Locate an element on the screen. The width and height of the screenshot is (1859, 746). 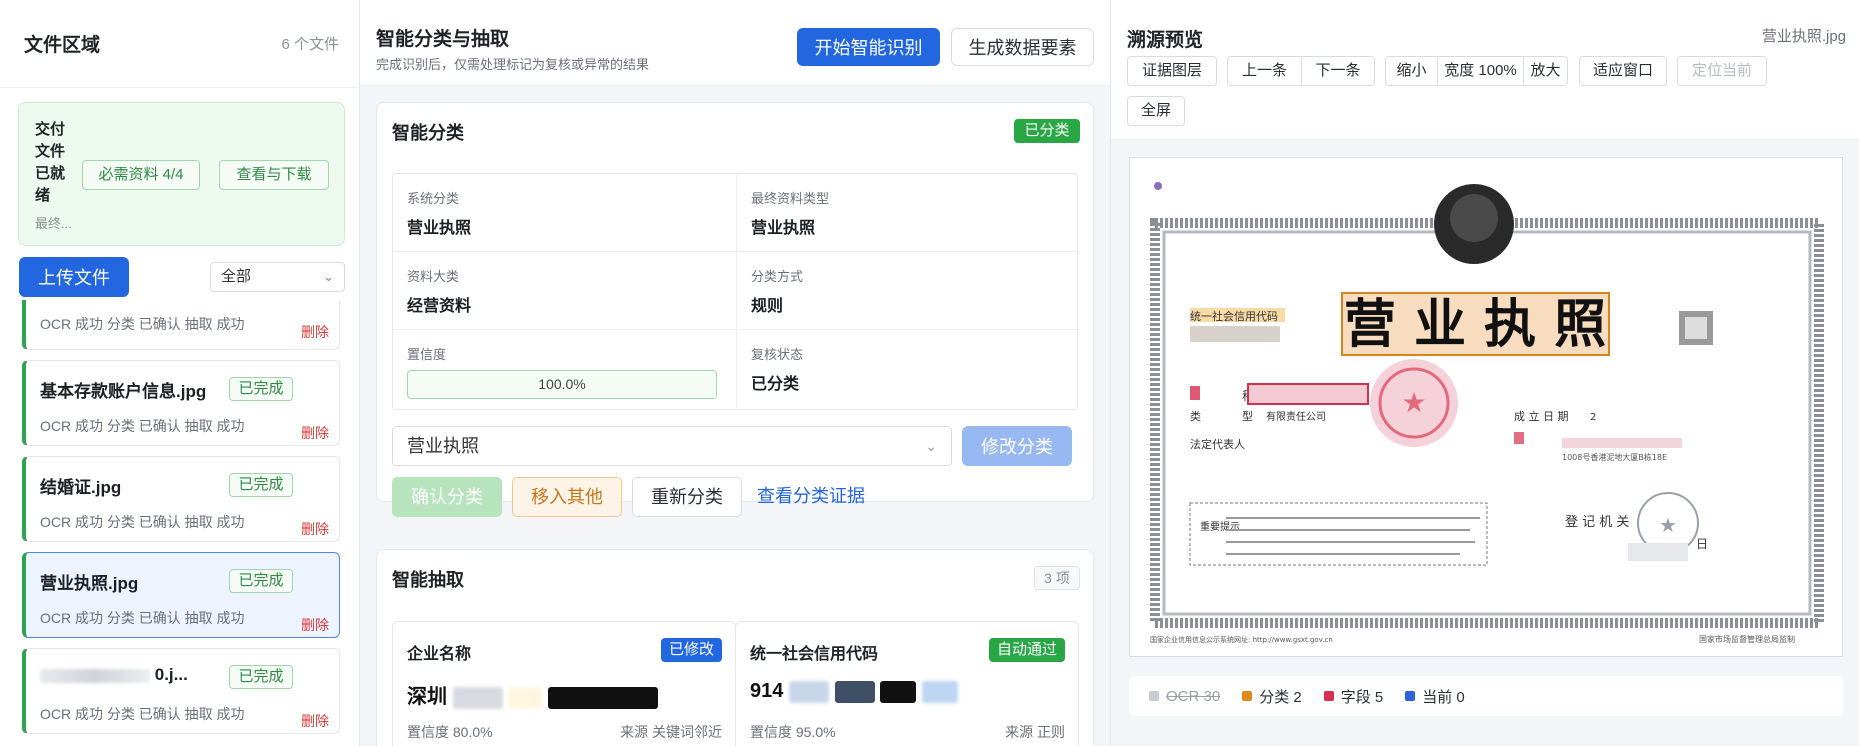
move-to-other-button: 移入其他 is located at coordinates (567, 497).